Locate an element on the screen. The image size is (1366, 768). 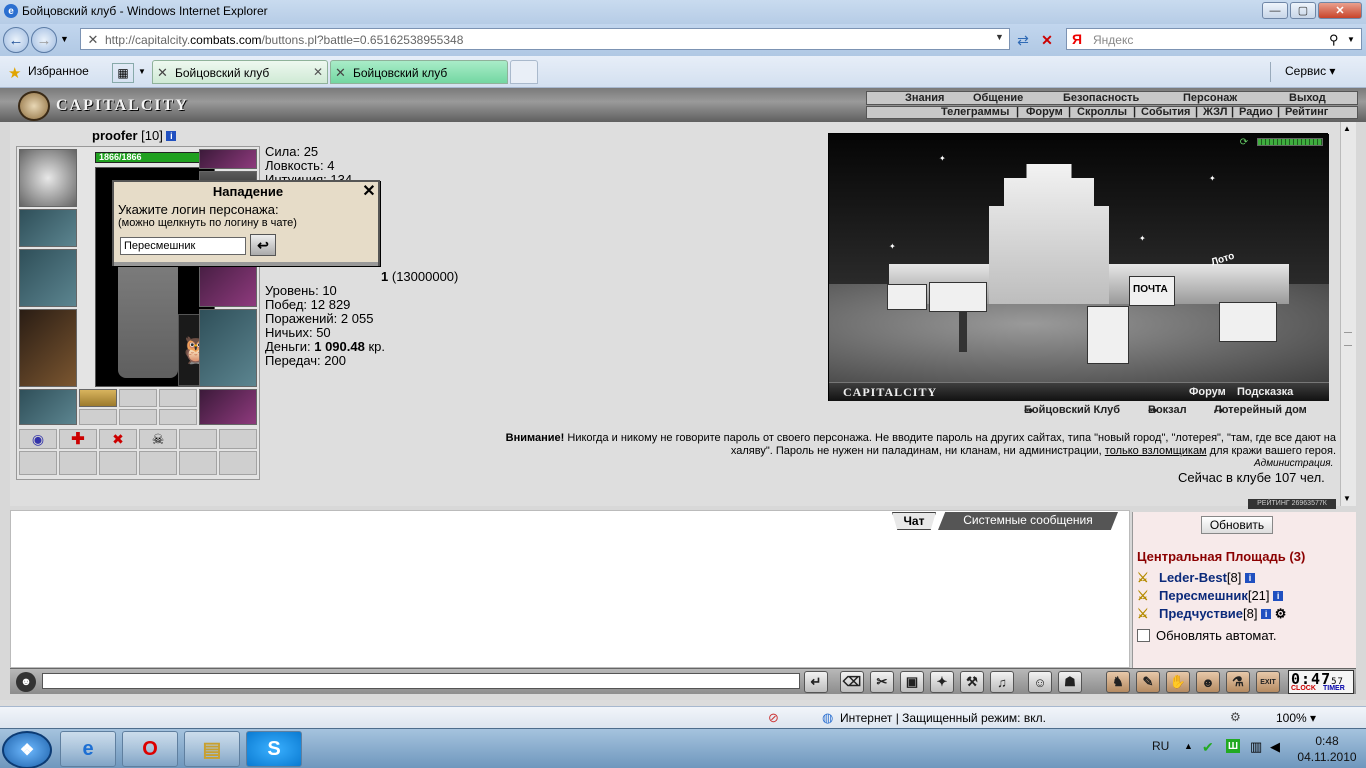
send-button: ↵ is located at coordinates (816, 682).